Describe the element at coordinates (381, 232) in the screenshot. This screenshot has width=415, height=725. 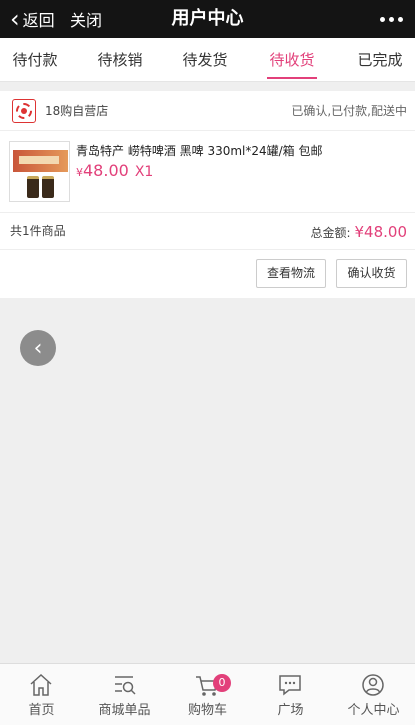
I see `total-value: ¥48.00` at that location.